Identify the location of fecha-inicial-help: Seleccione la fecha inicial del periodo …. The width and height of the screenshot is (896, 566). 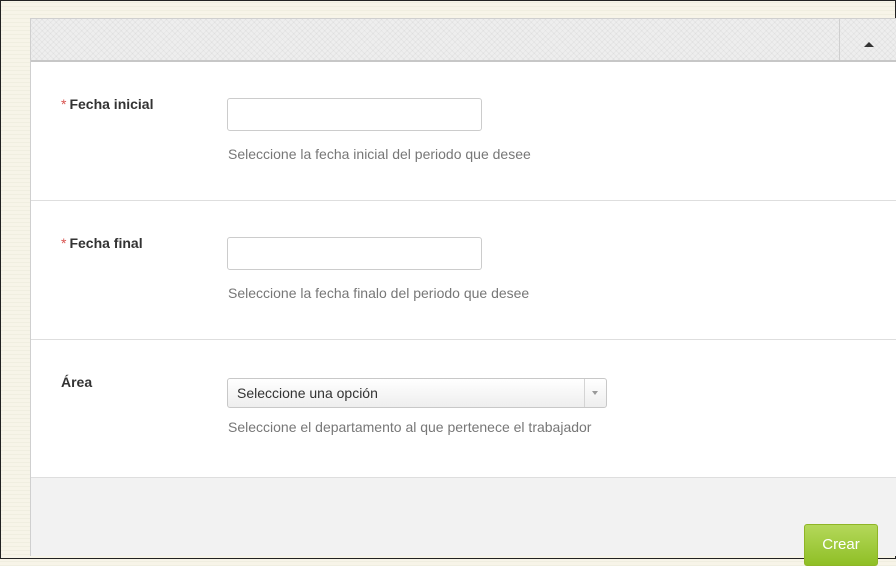
(379, 154).